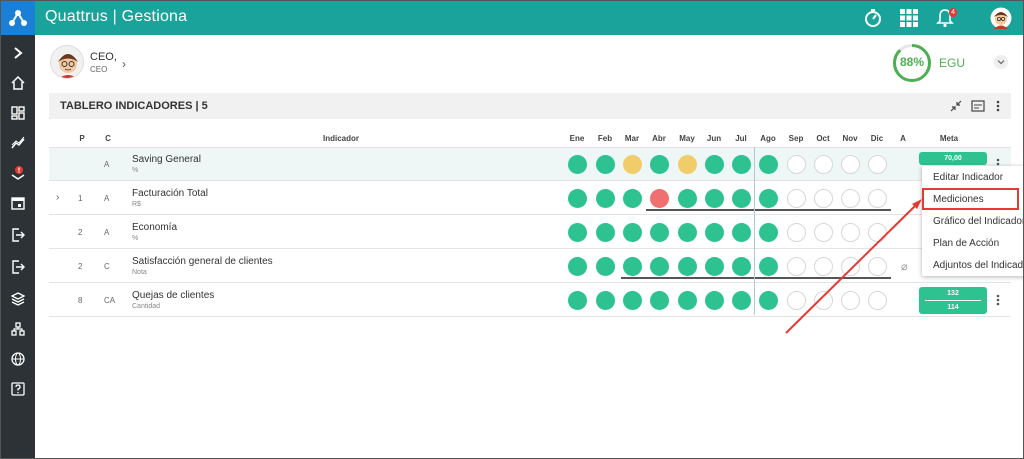 The width and height of the screenshot is (1024, 459). What do you see at coordinates (18, 235) in the screenshot?
I see `export-icon` at bounding box center [18, 235].